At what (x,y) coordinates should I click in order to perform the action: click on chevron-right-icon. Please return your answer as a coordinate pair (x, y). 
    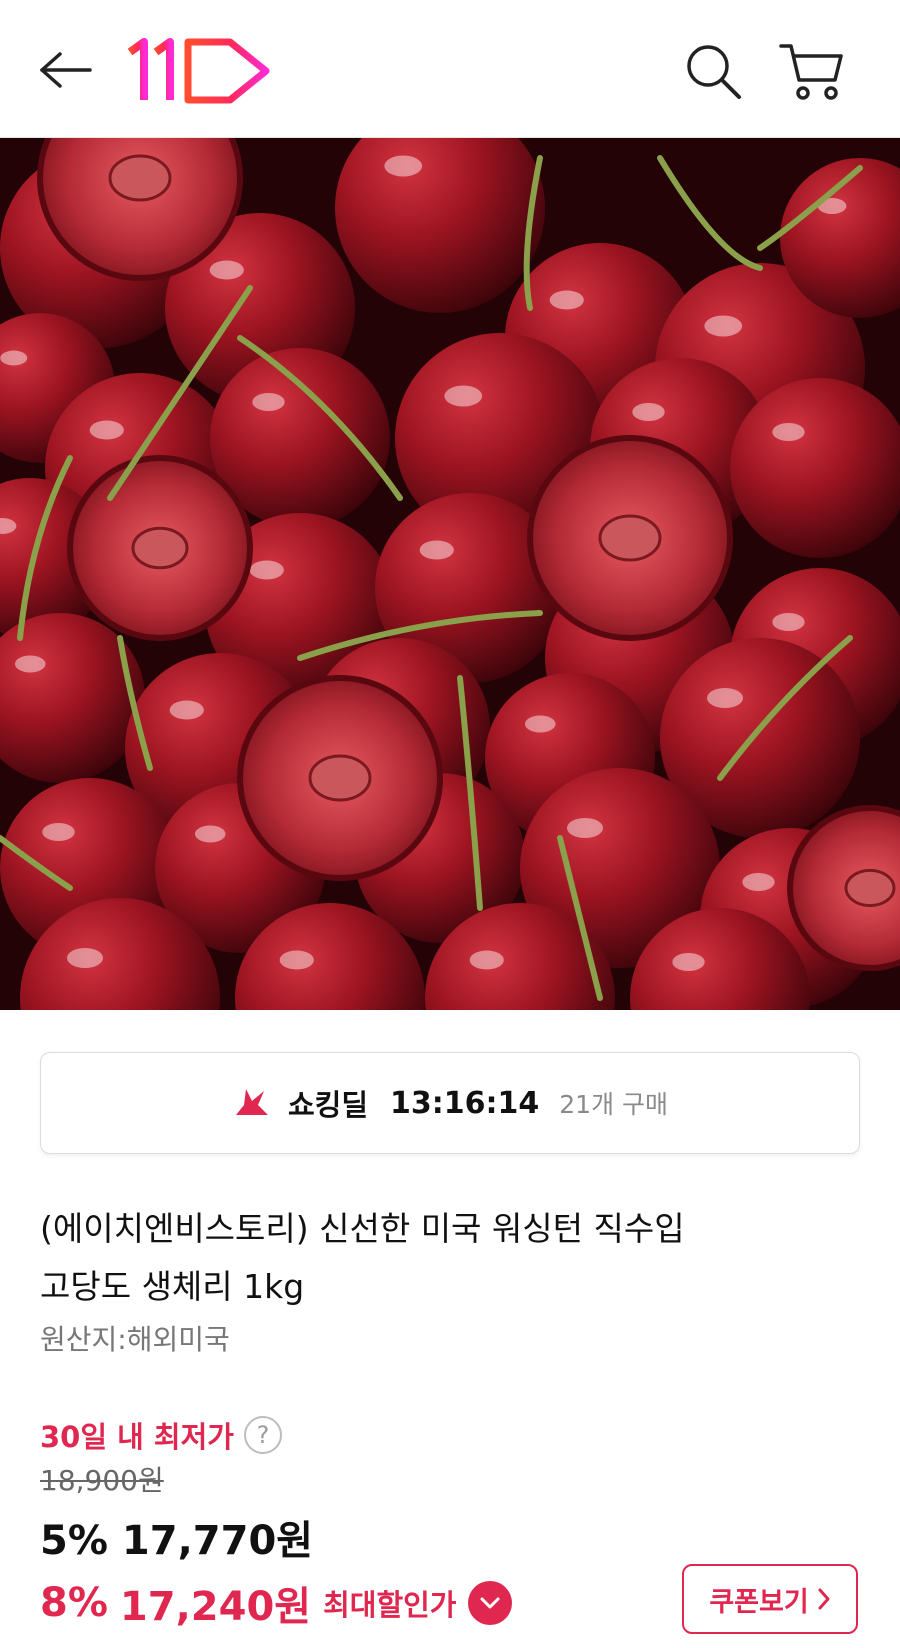
    Looking at the image, I should click on (824, 1599).